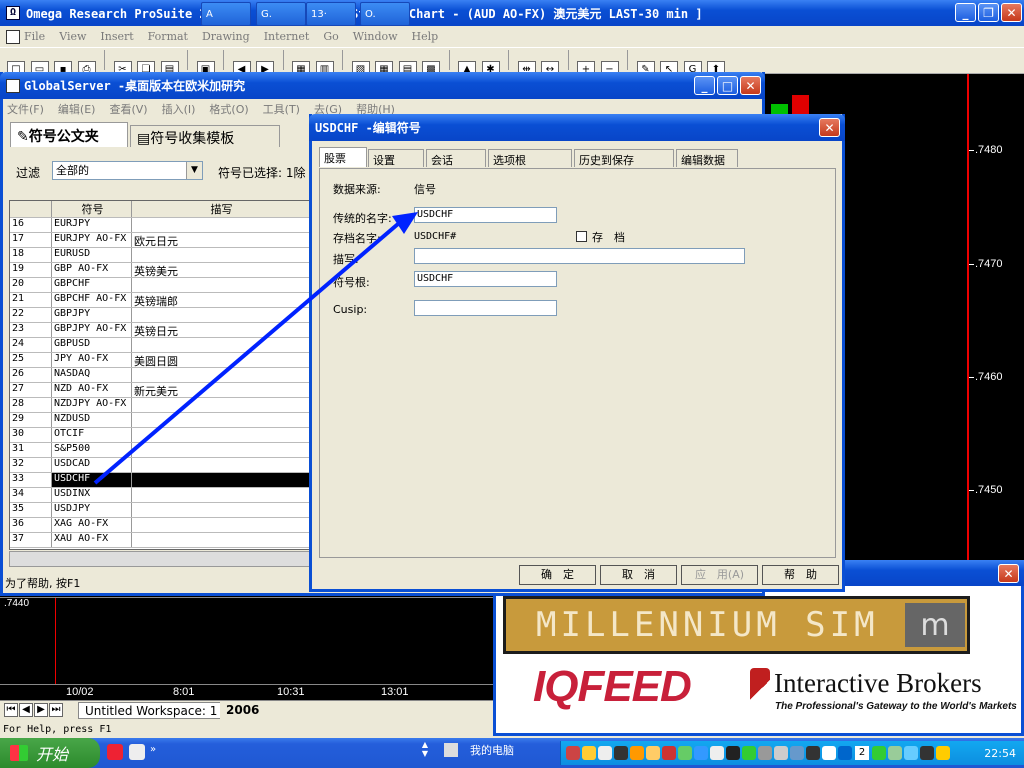  What do you see at coordinates (451, 750) in the screenshot?
I see `computer-icon` at bounding box center [451, 750].